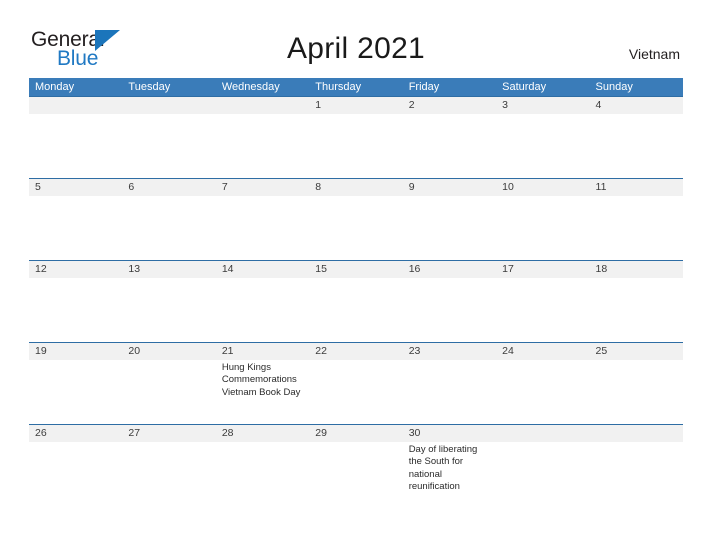 The width and height of the screenshot is (712, 550). I want to click on day-number: 30, so click(449, 433).